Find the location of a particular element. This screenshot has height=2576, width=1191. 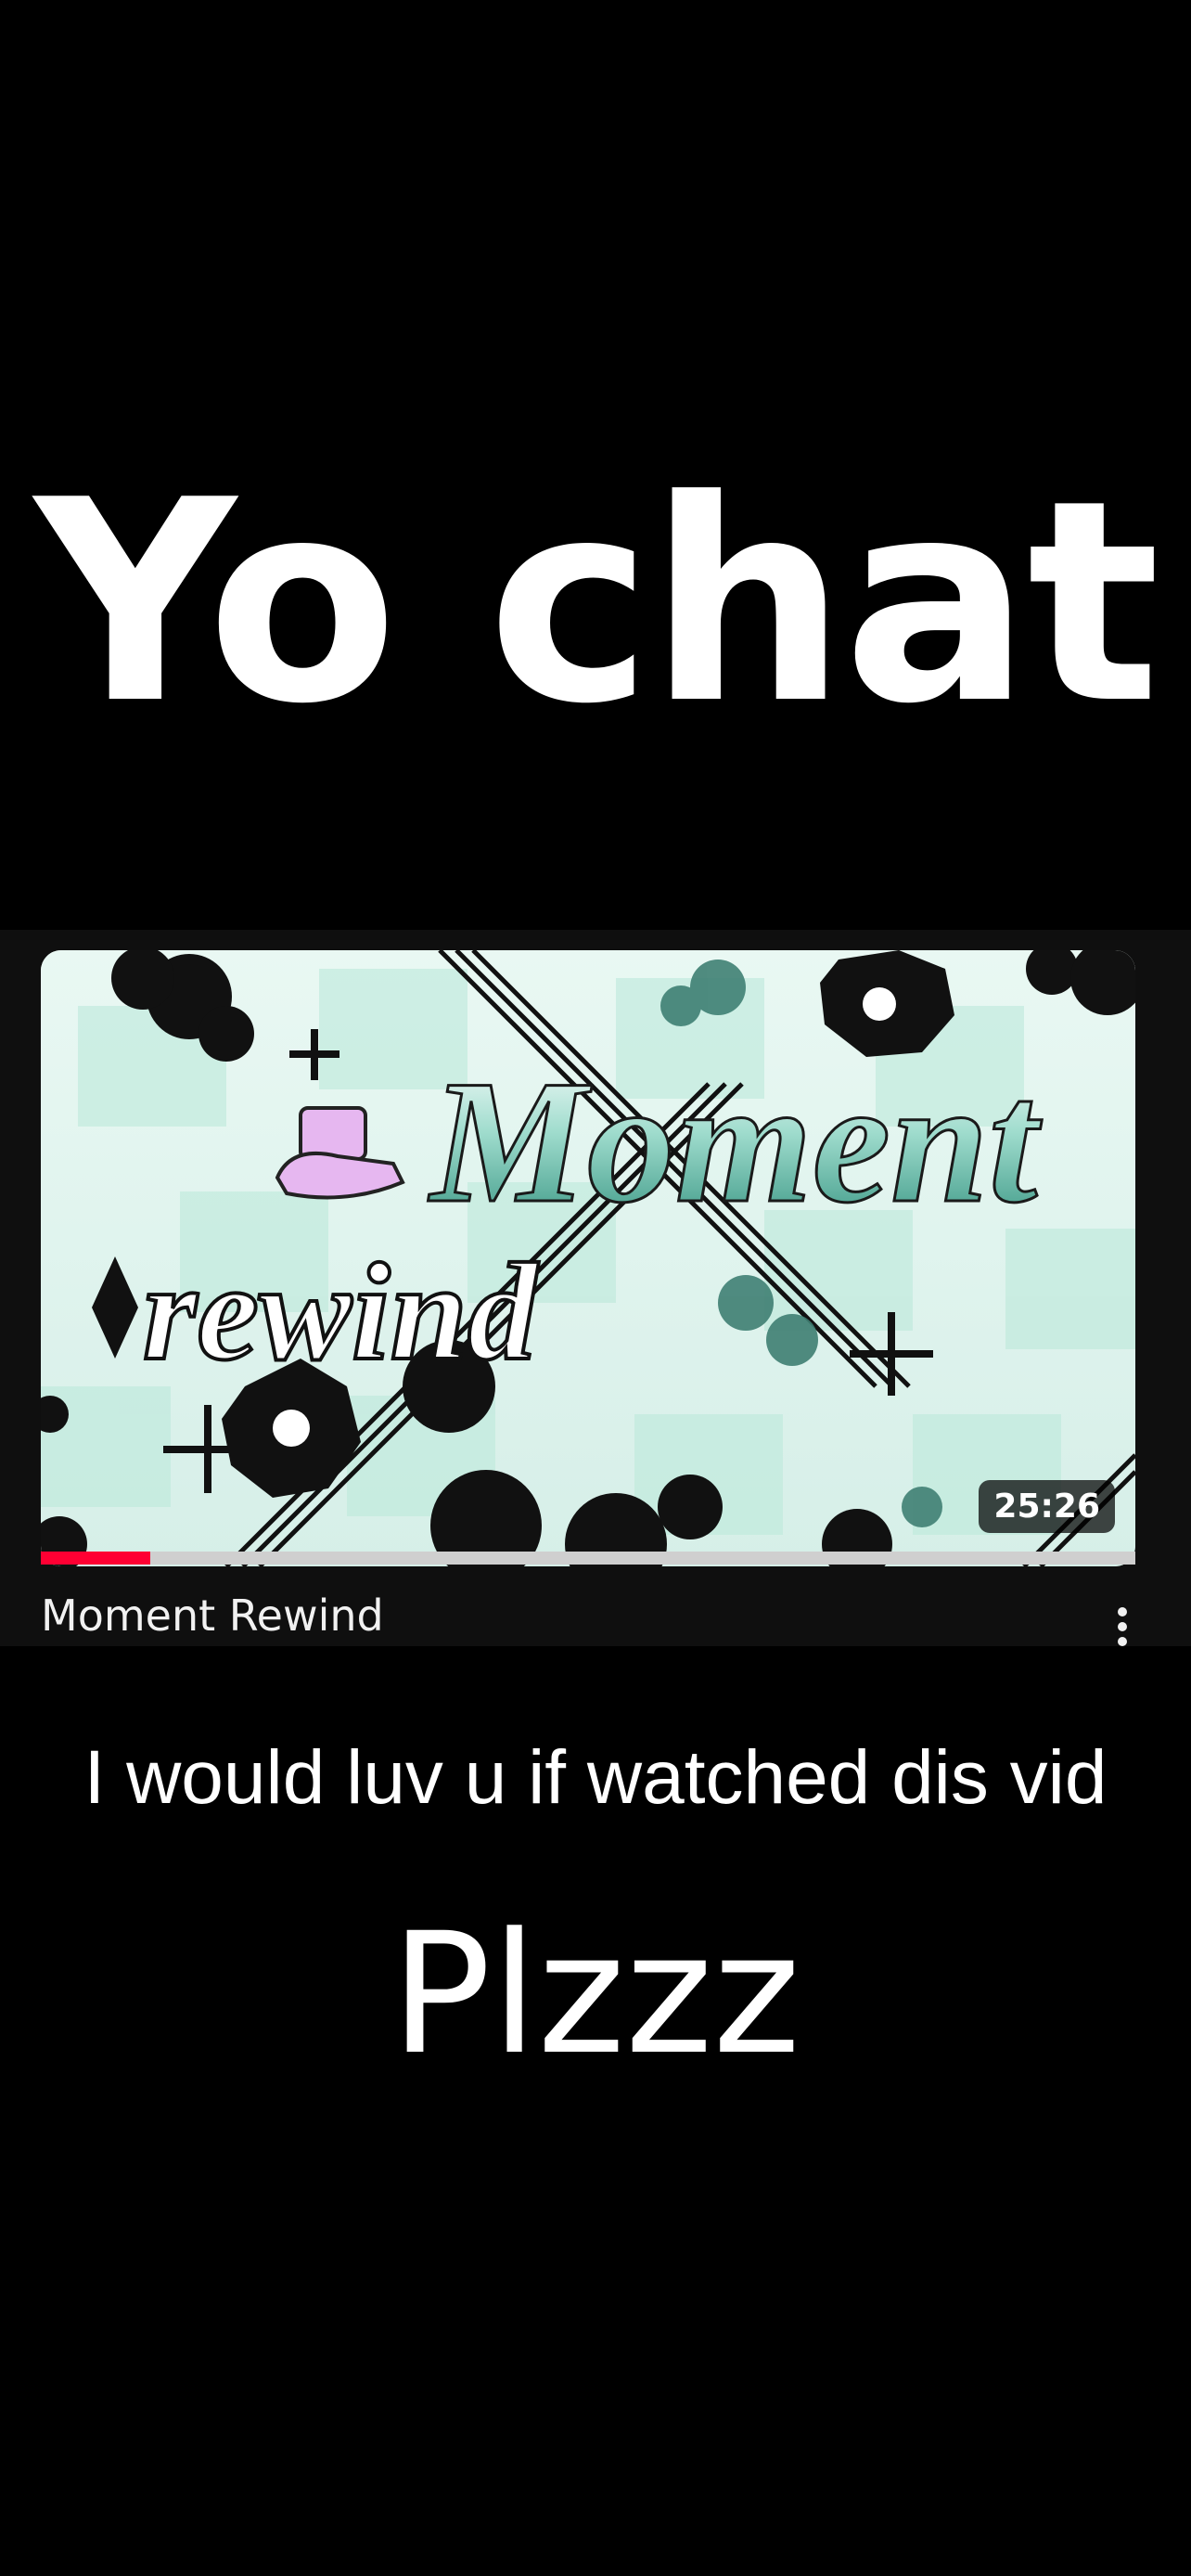

more-vertical-icon is located at coordinates (1122, 1627).